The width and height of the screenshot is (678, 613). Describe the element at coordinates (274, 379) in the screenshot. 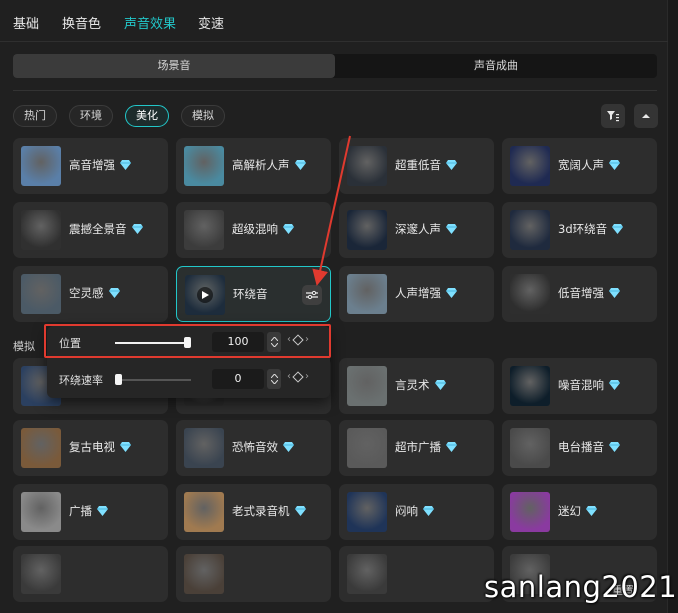

I see `surround-rate-stepper` at that location.